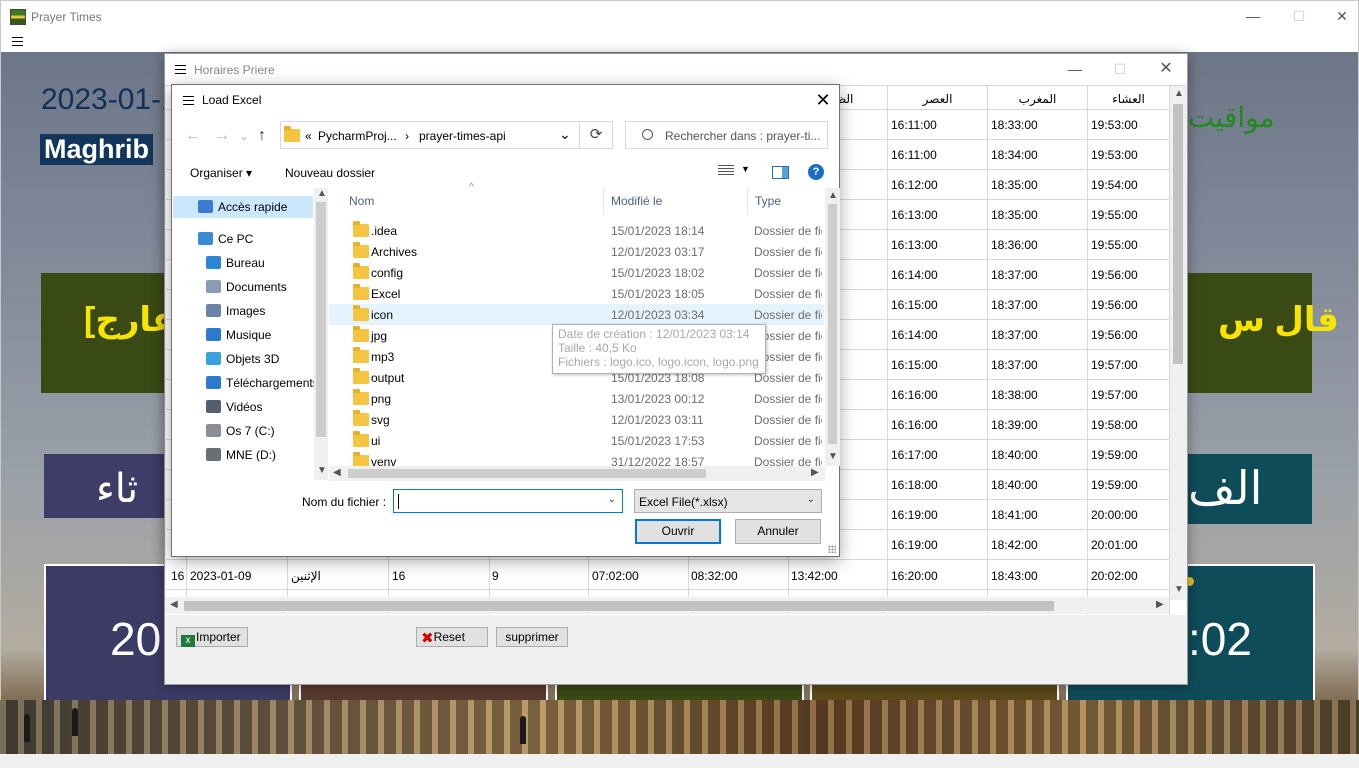 This screenshot has height=768, width=1359. Describe the element at coordinates (576, 419) in the screenshot. I see `file-row: svg 12/01/2023 03:11 Dossier de fichiers` at that location.